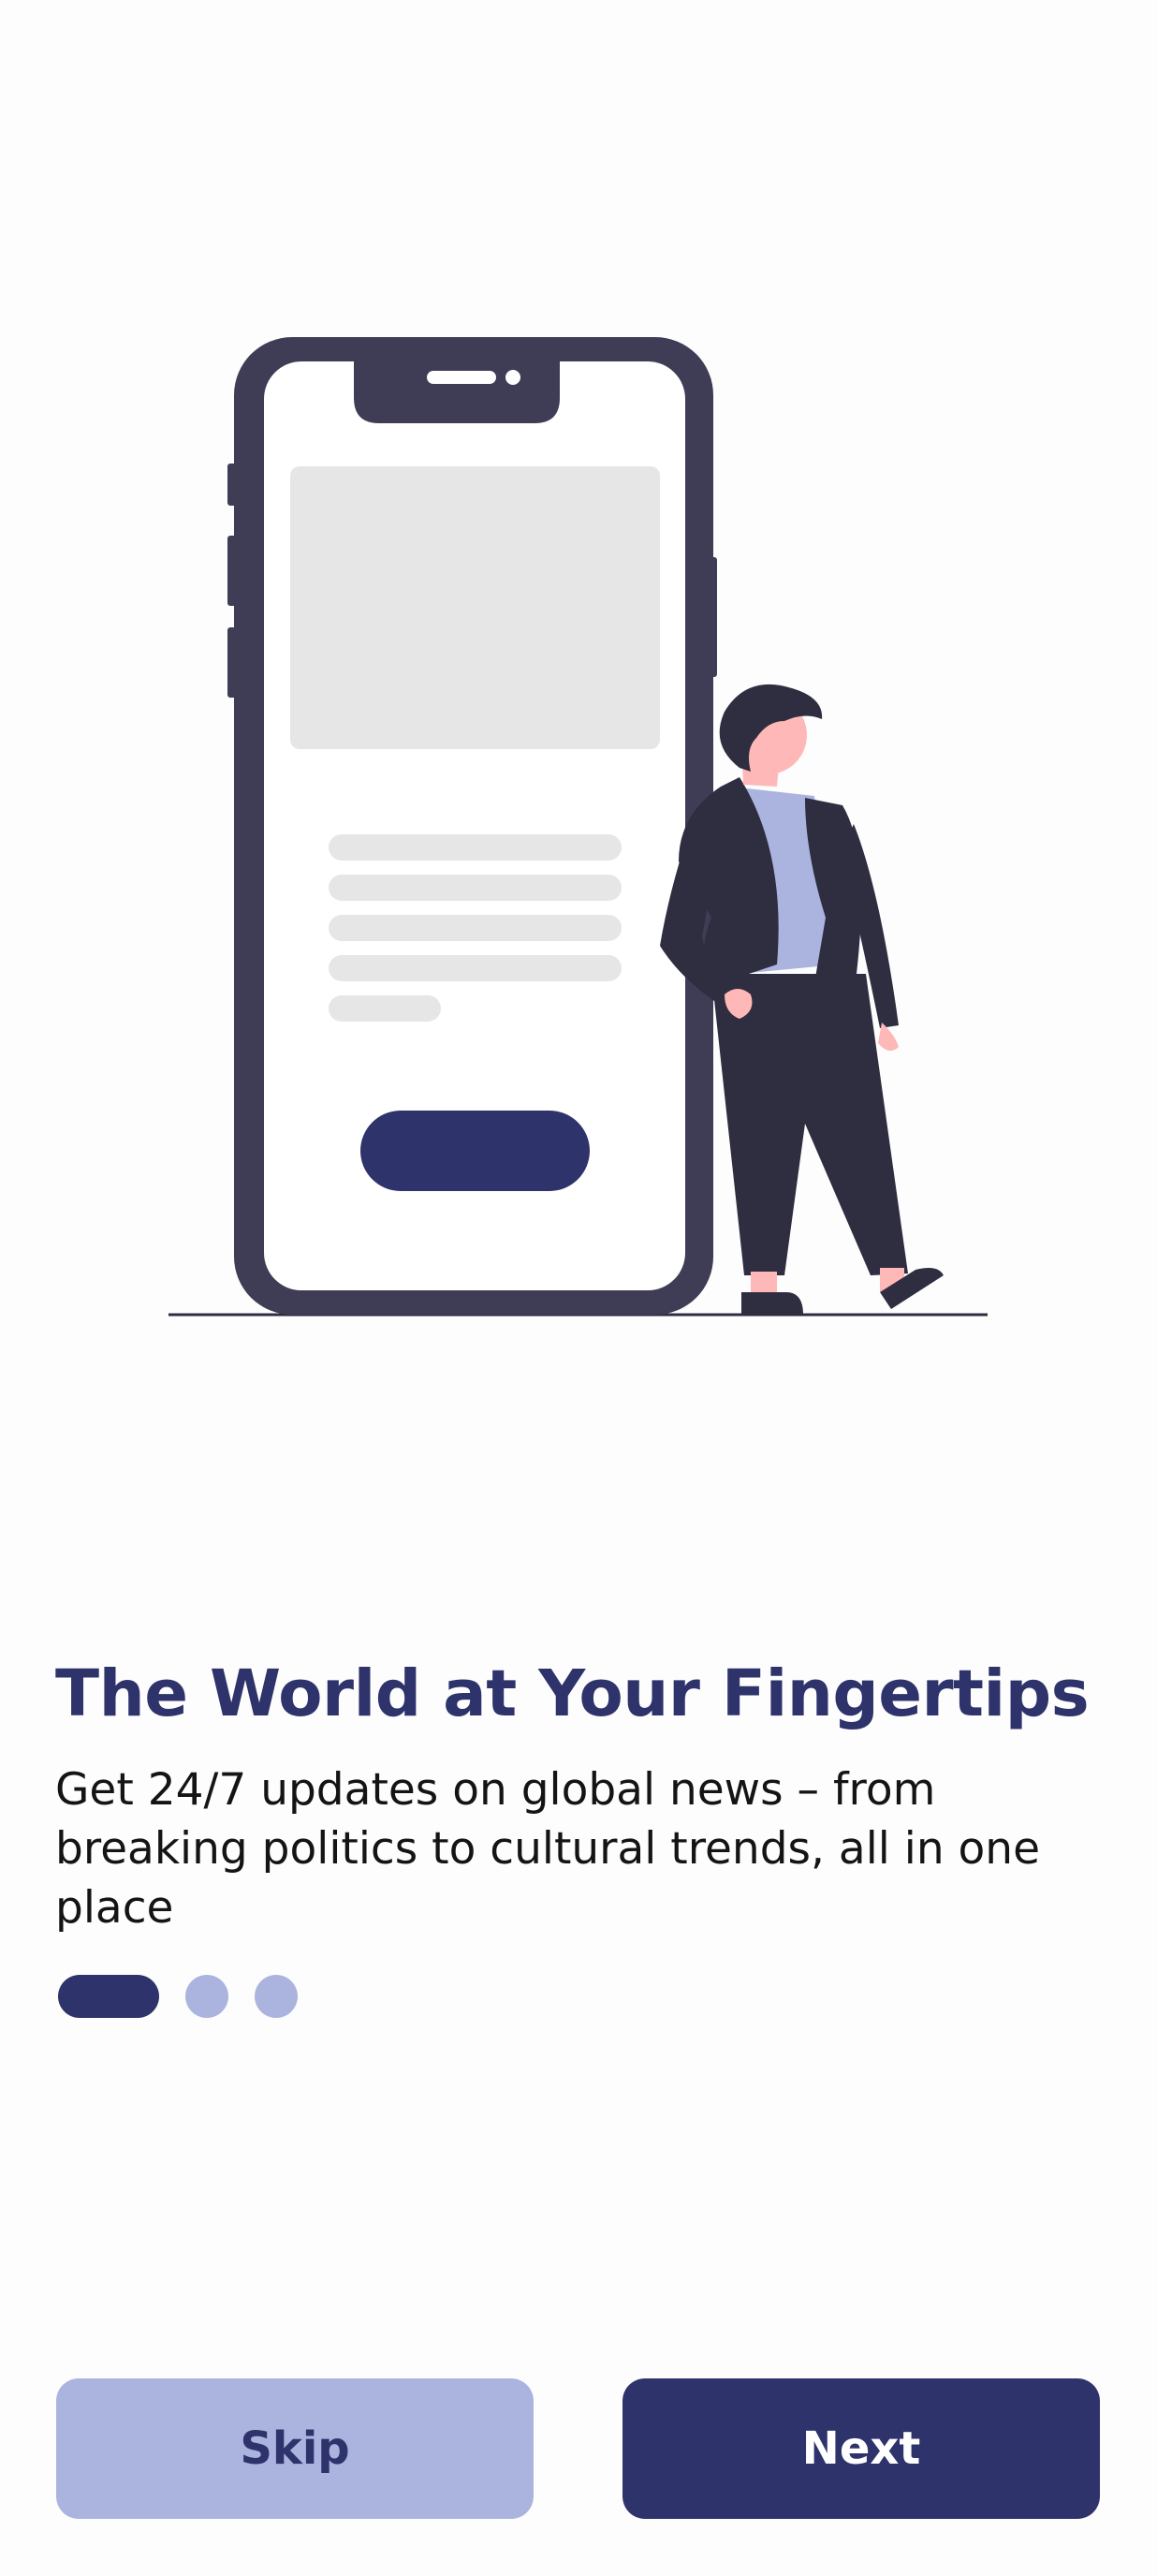 This screenshot has width=1157, height=2576. I want to click on phone-camera, so click(512, 377).